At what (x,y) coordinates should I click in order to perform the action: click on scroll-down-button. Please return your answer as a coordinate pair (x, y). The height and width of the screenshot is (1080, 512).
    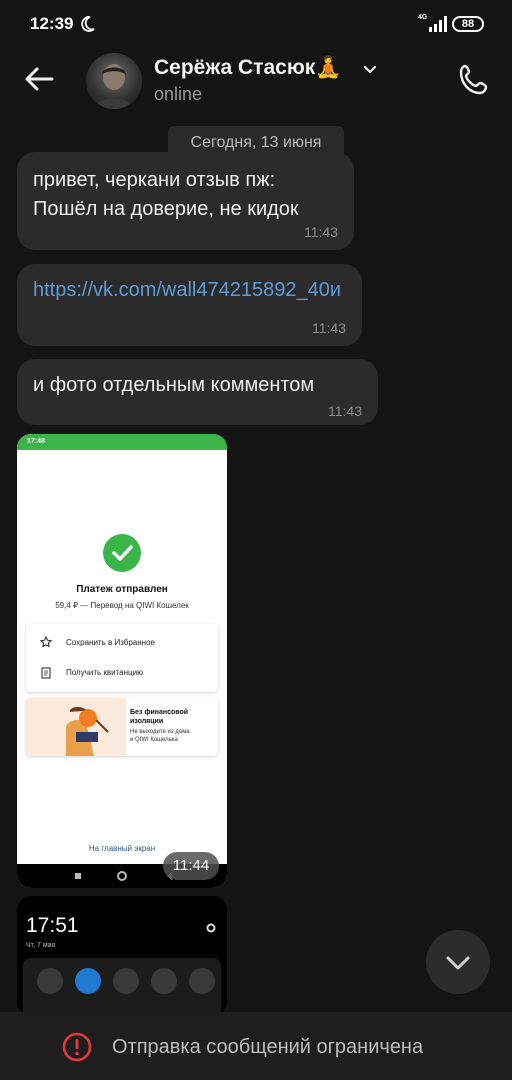
    Looking at the image, I should click on (458, 962).